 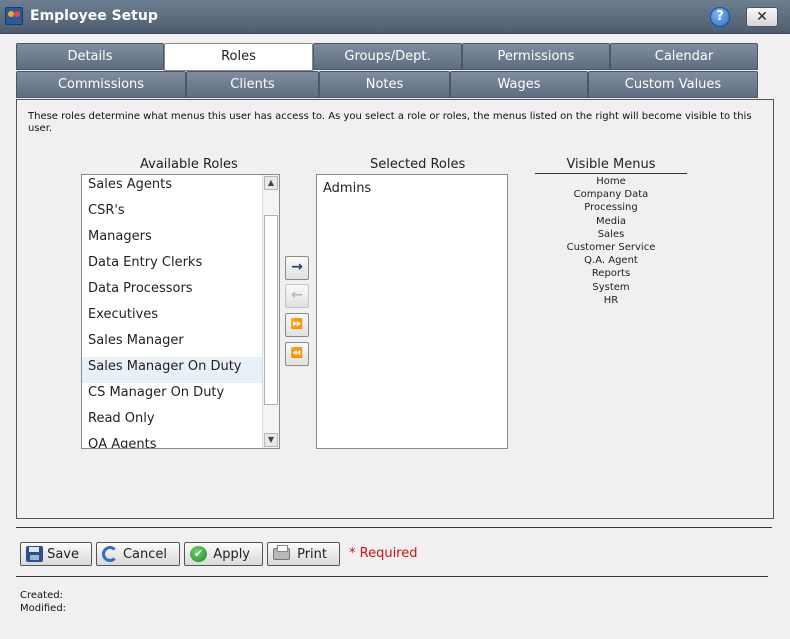 What do you see at coordinates (110, 554) in the screenshot?
I see `undo-icon` at bounding box center [110, 554].